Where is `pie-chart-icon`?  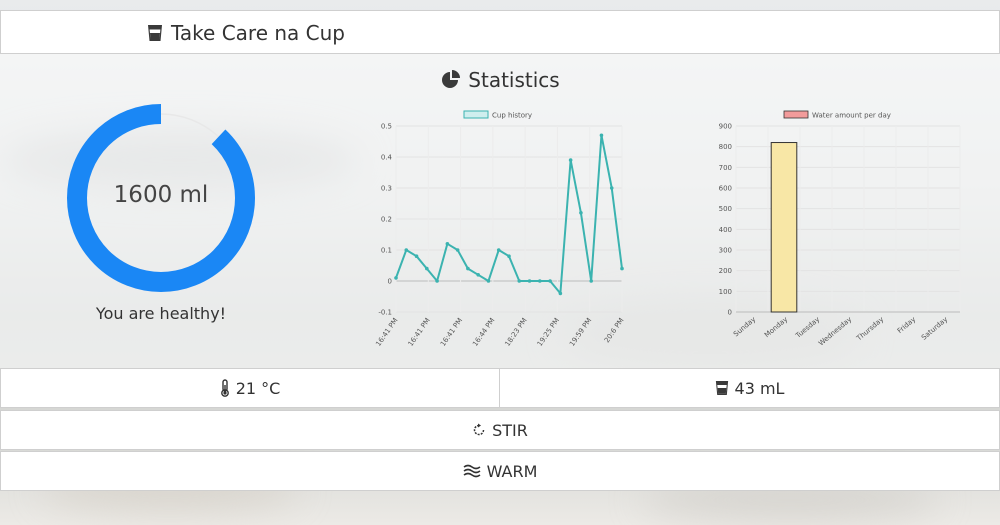 pie-chart-icon is located at coordinates (451, 79).